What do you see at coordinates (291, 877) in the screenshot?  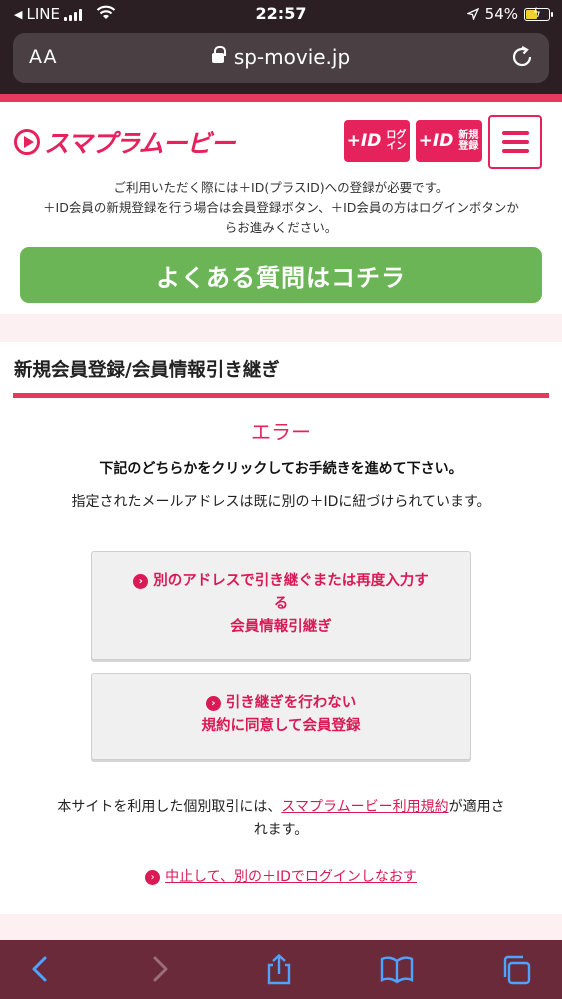 I see `cancel-link-text: 中止して、別の＋IDでログインしなおす` at bounding box center [291, 877].